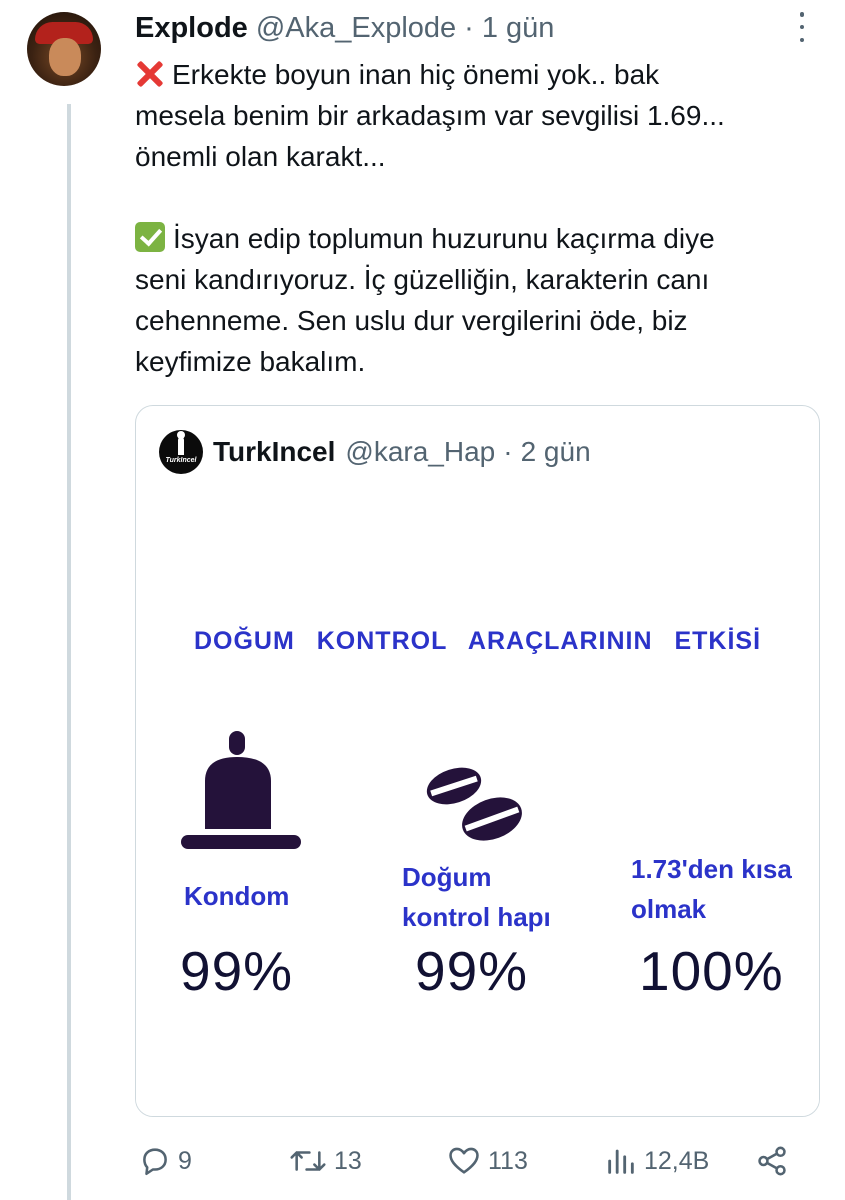 The width and height of the screenshot is (845, 1200). Describe the element at coordinates (474, 804) in the screenshot. I see `pills-icon` at that location.